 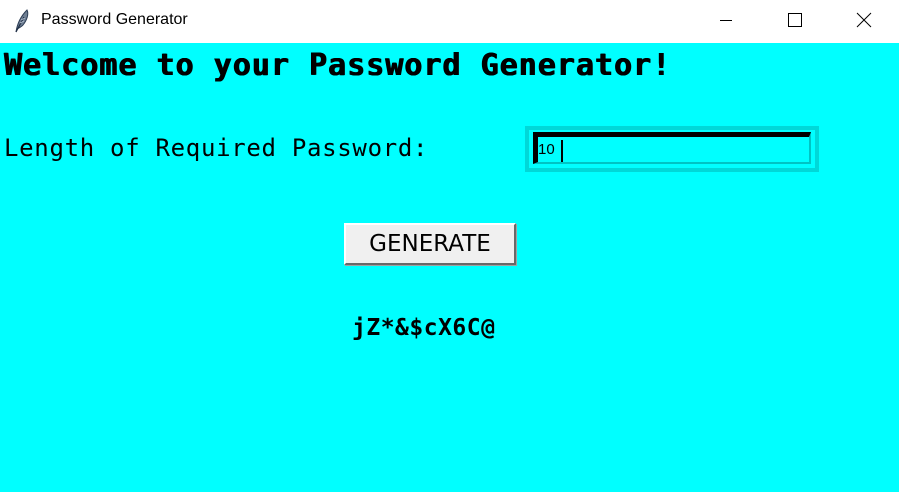 What do you see at coordinates (430, 244) in the screenshot?
I see `generate-button: GENERATE` at bounding box center [430, 244].